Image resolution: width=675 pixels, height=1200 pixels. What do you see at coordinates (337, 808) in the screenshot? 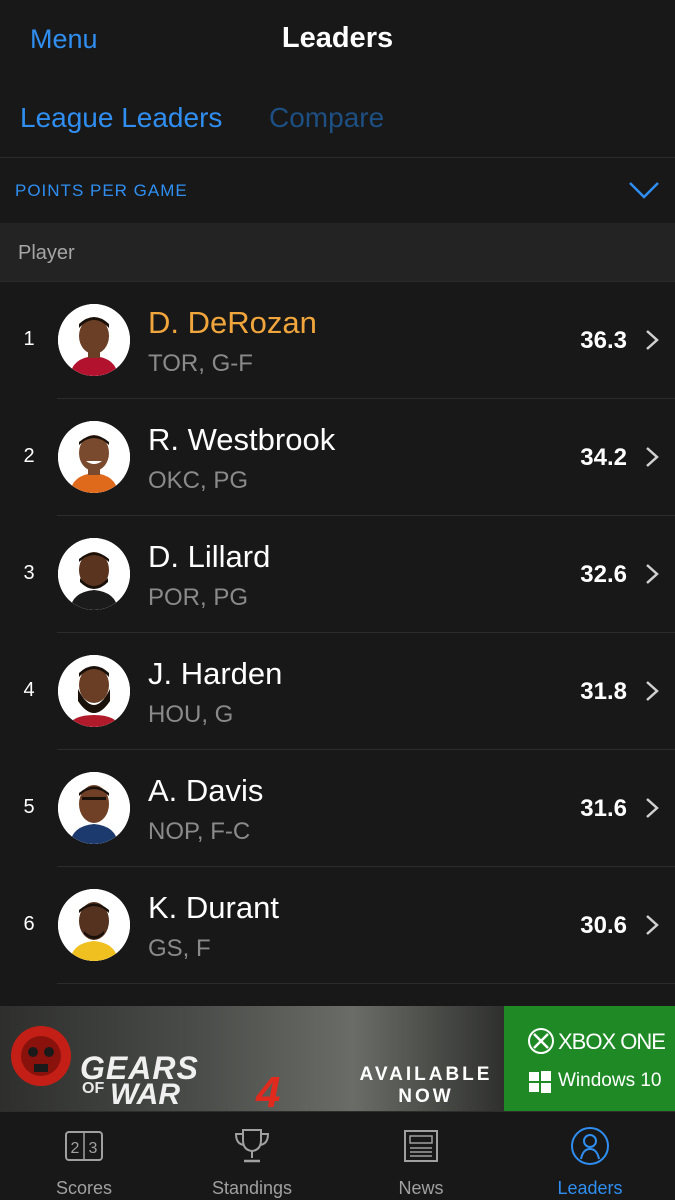
I see `player-row: 5 A. Davis NOP, F-C 31.6` at bounding box center [337, 808].